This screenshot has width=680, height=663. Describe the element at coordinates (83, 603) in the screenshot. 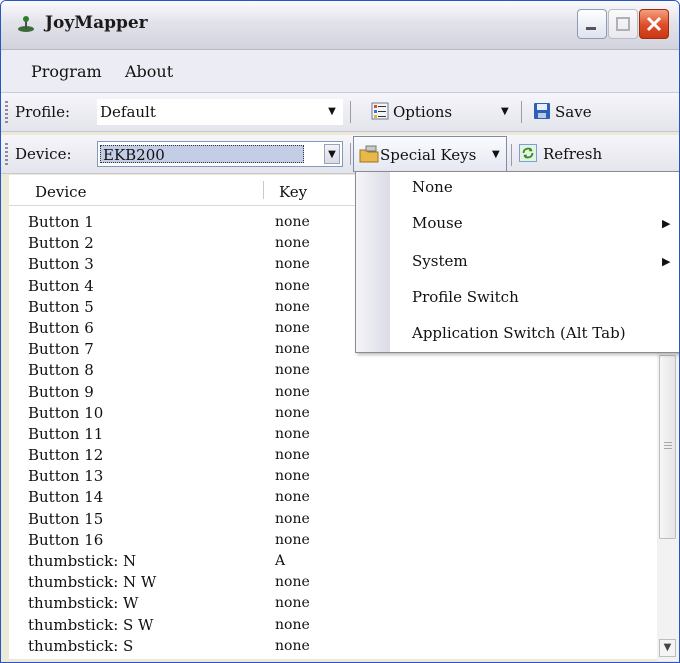

I see `row-device-cell: thumbstick: W` at that location.